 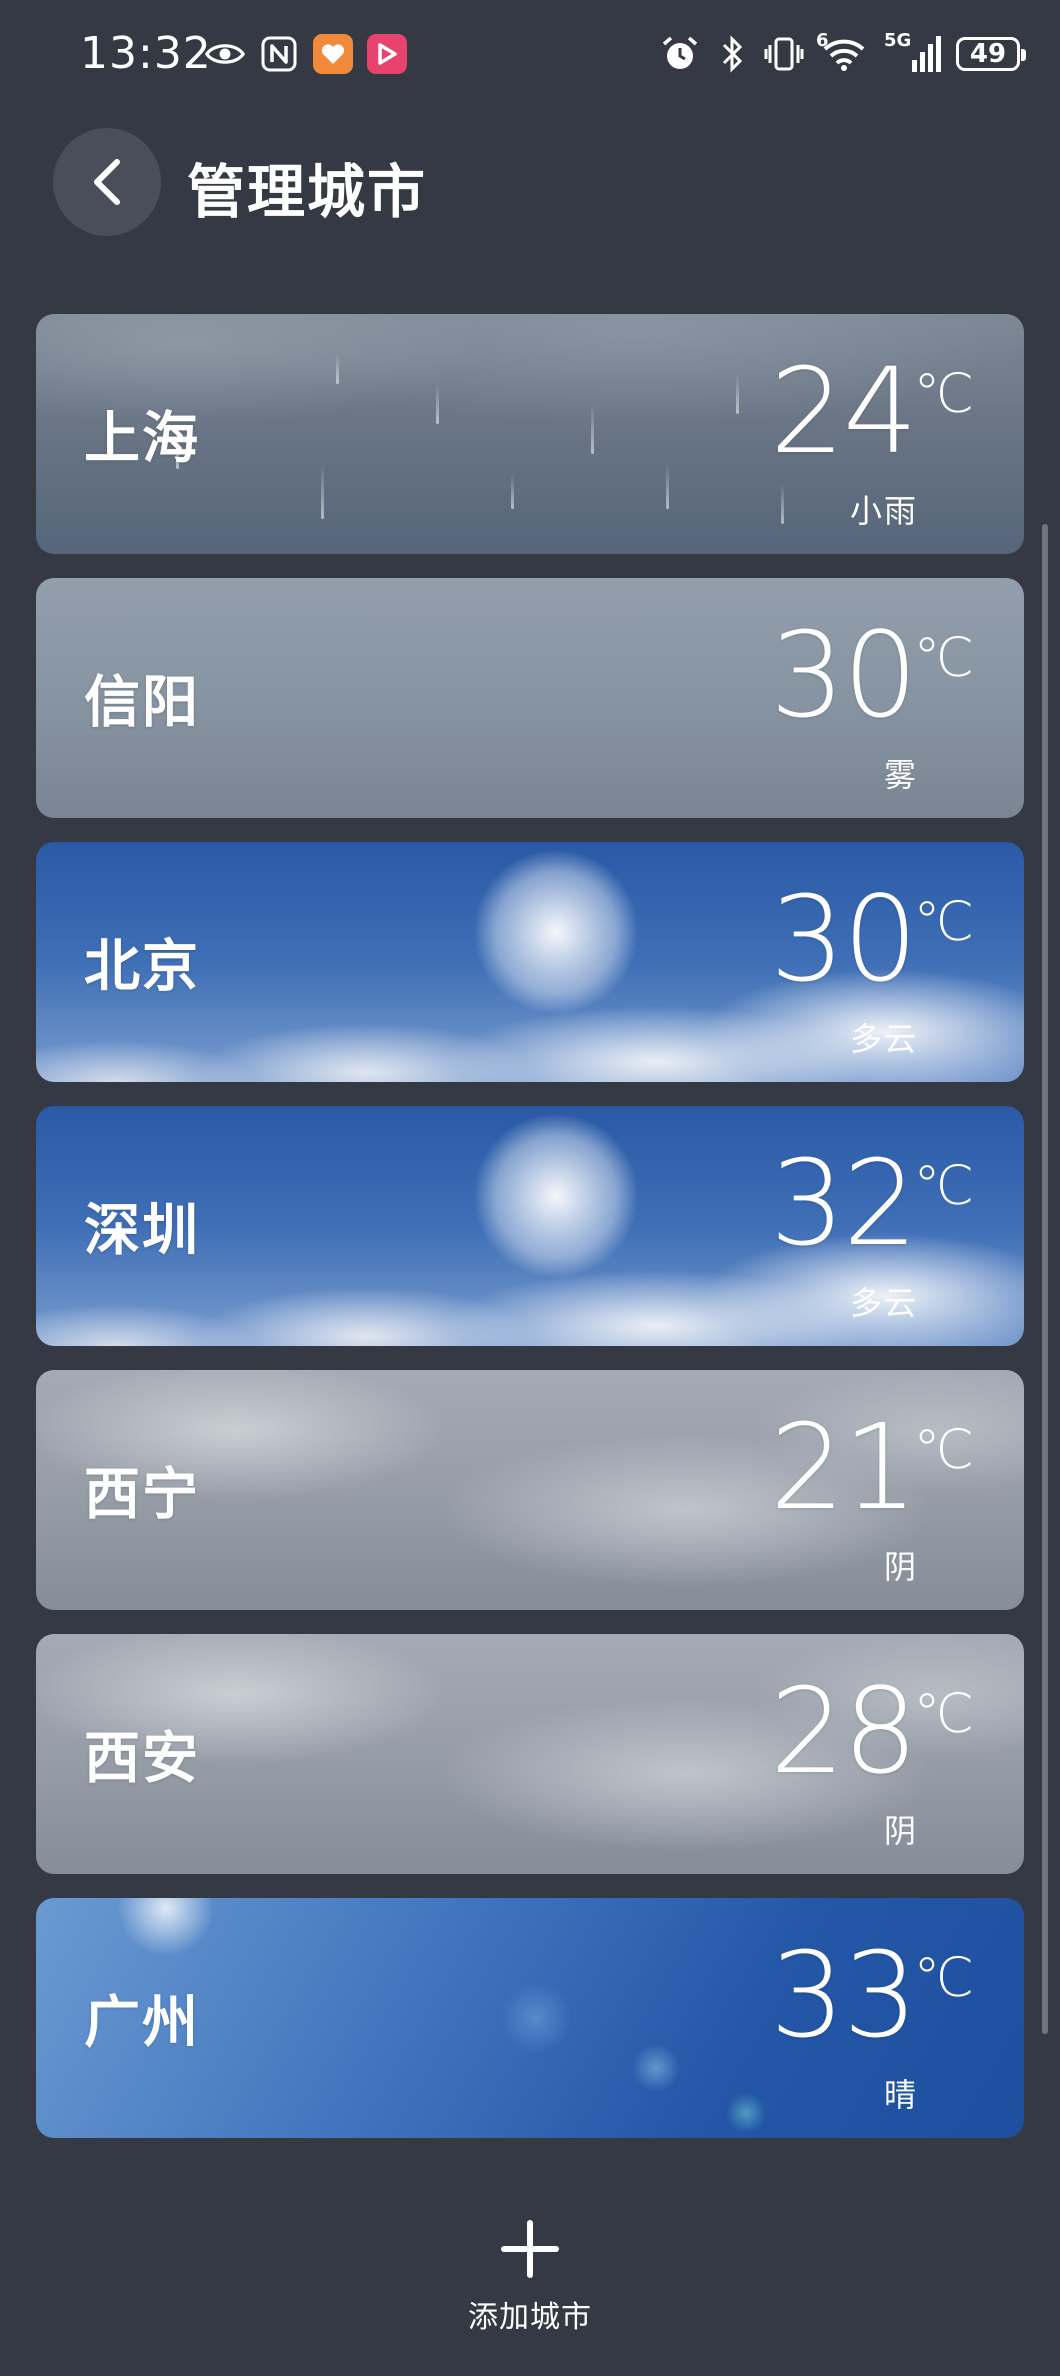 I want to click on heart-app-icon, so click(x=333, y=54).